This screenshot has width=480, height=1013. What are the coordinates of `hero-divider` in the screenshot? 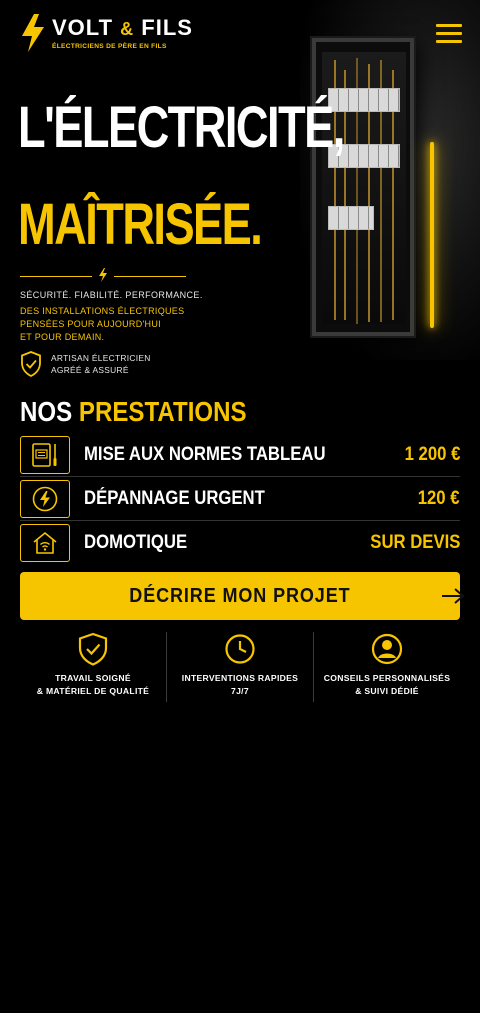 It's located at (103, 275).